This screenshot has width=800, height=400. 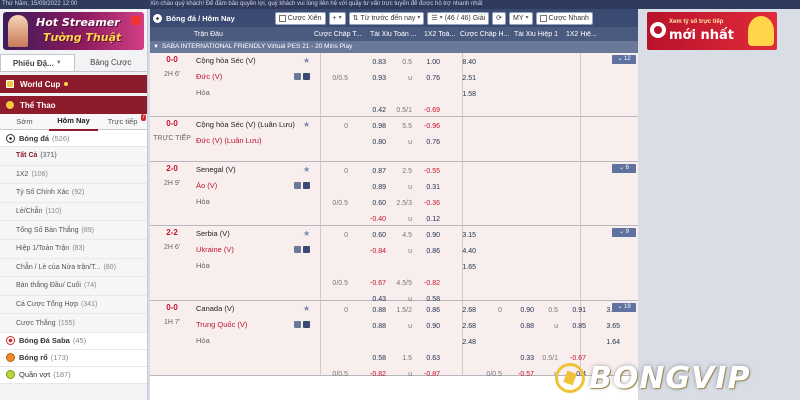 What do you see at coordinates (499, 18) in the screenshot?
I see `refresh-button: ⟳` at bounding box center [499, 18].